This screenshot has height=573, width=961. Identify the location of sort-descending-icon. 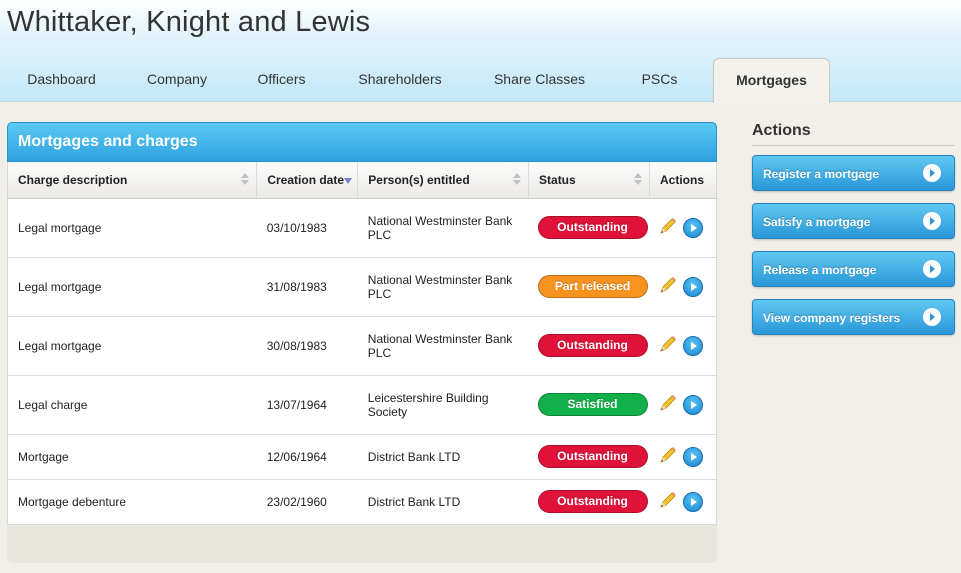
(348, 181).